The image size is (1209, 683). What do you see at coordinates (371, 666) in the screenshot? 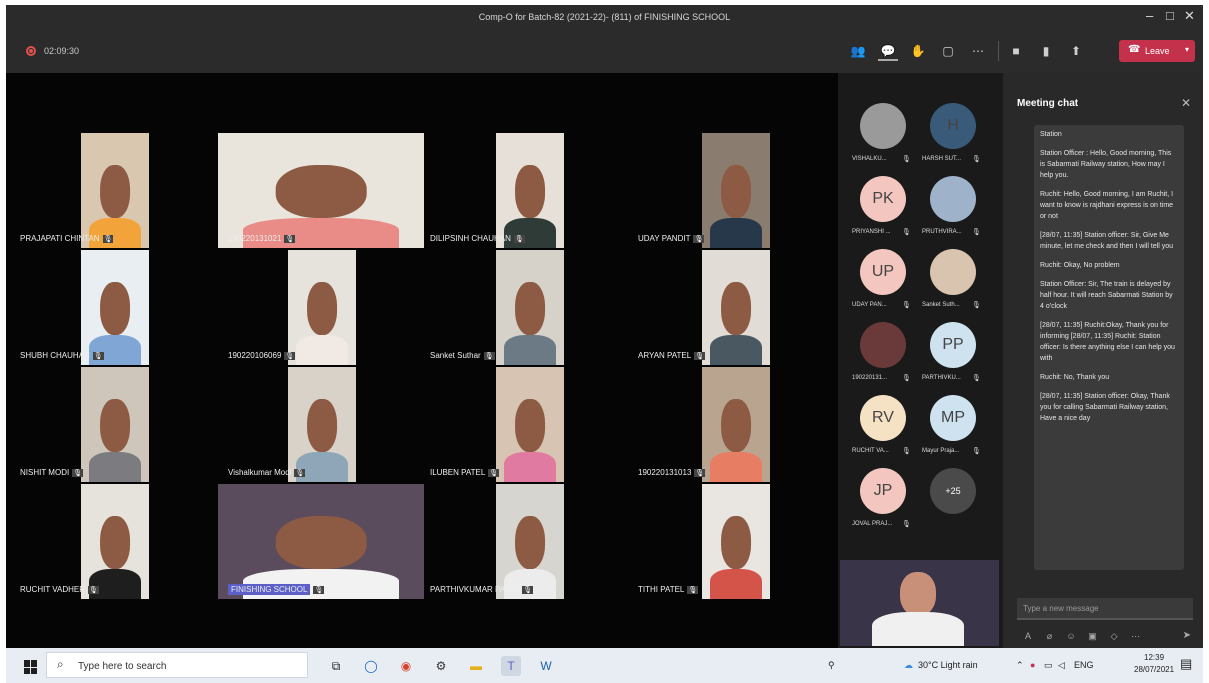
I see `cortana-icon: ◯` at bounding box center [371, 666].